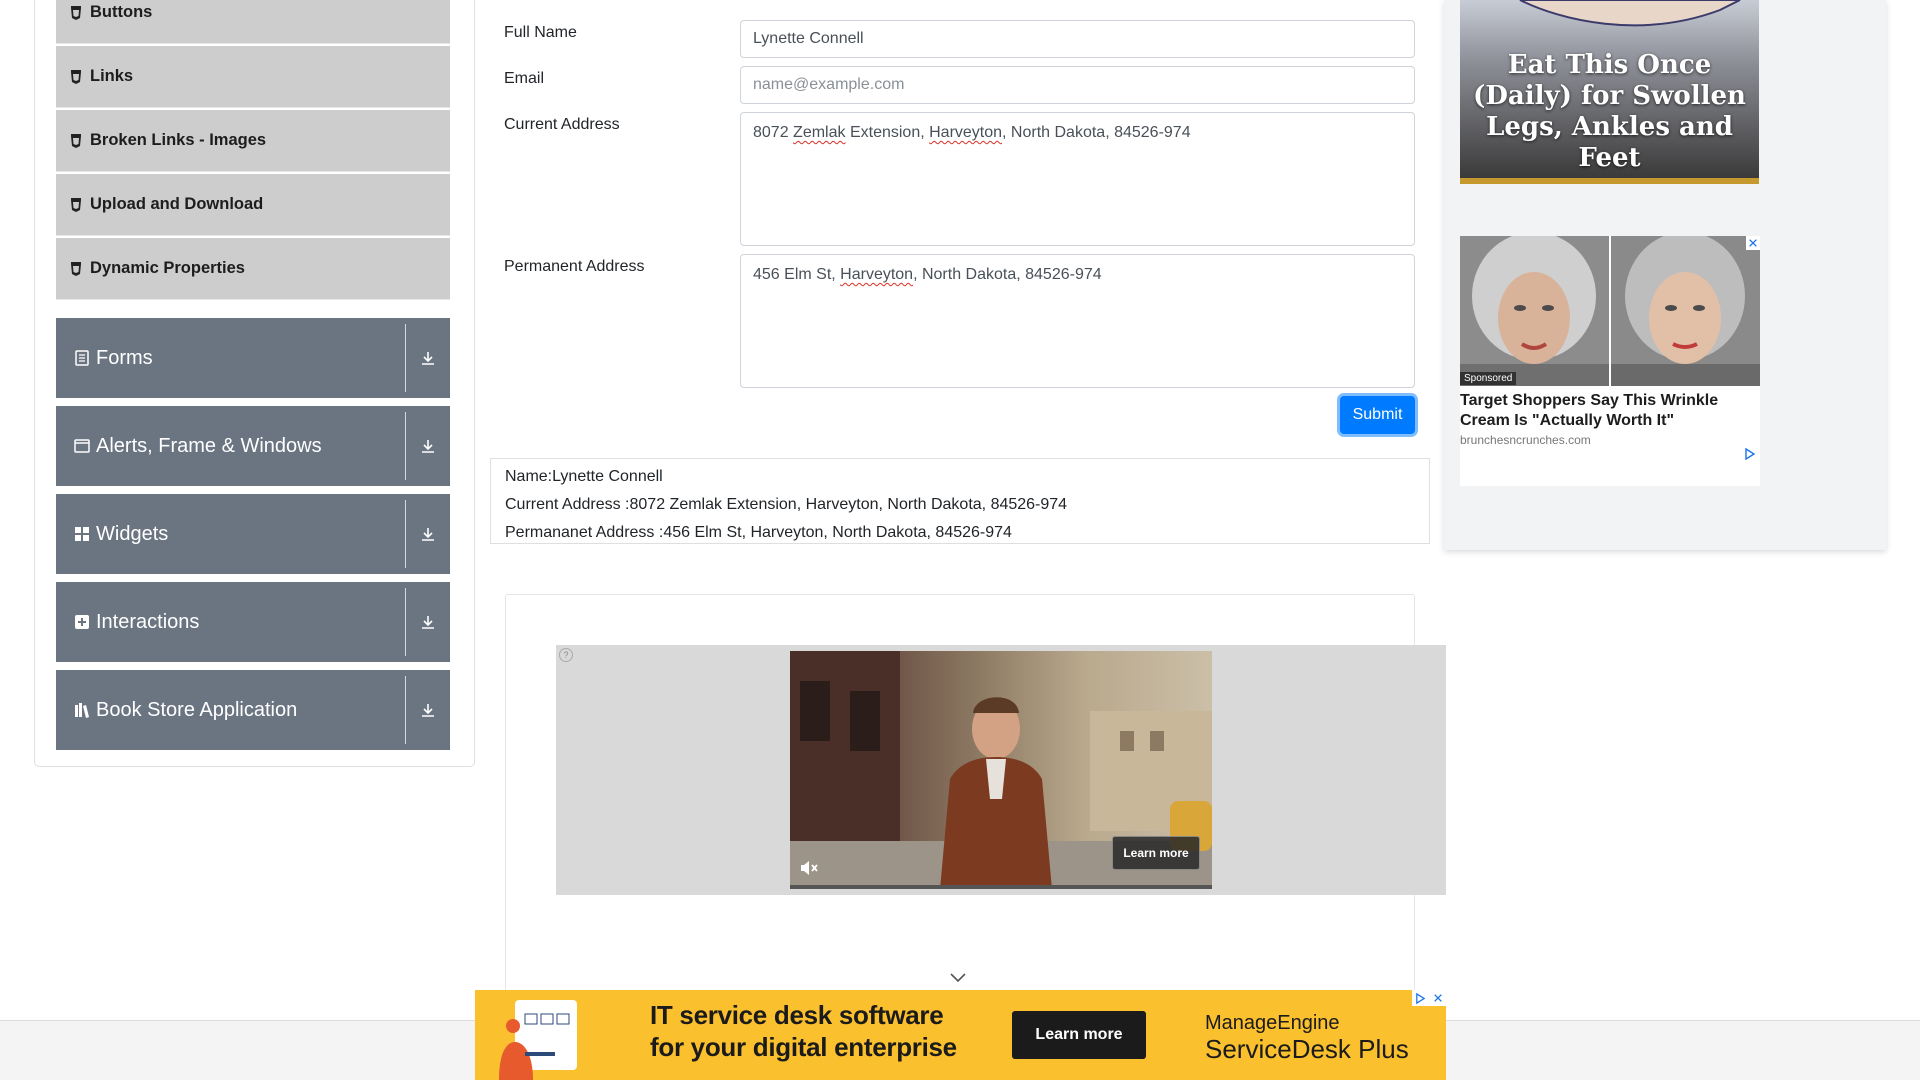  I want to click on full-name-label: Full Name, so click(540, 32).